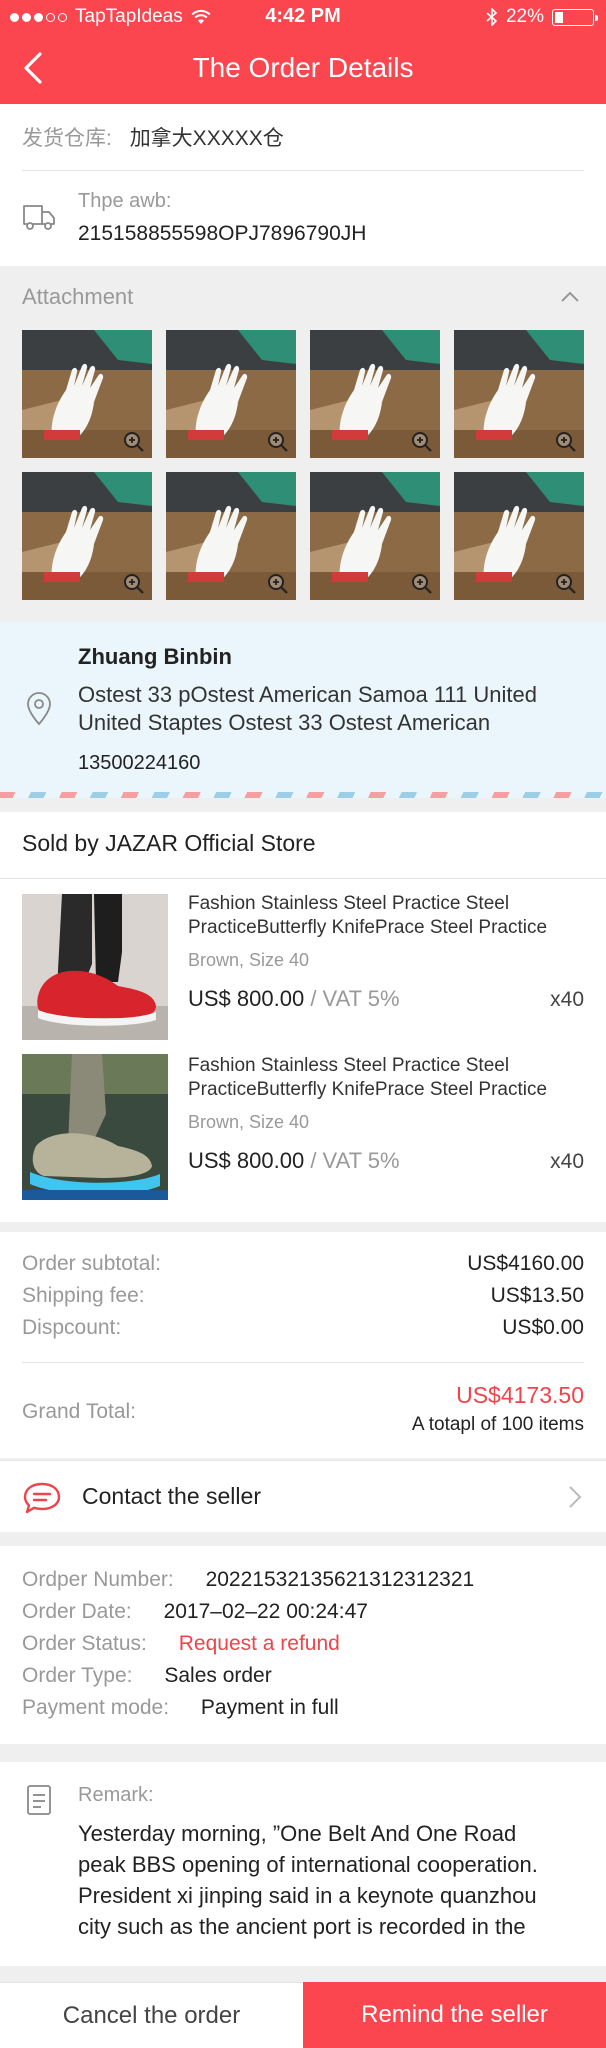 The height and width of the screenshot is (2048, 606). I want to click on cancel-order-button: Cancel the order, so click(151, 2015).